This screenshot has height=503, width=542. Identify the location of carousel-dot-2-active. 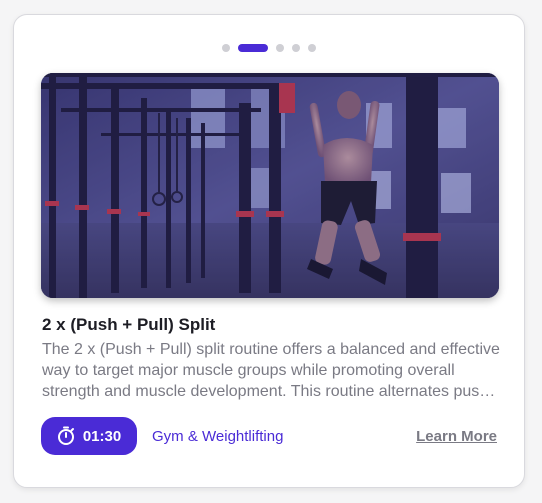
(253, 48).